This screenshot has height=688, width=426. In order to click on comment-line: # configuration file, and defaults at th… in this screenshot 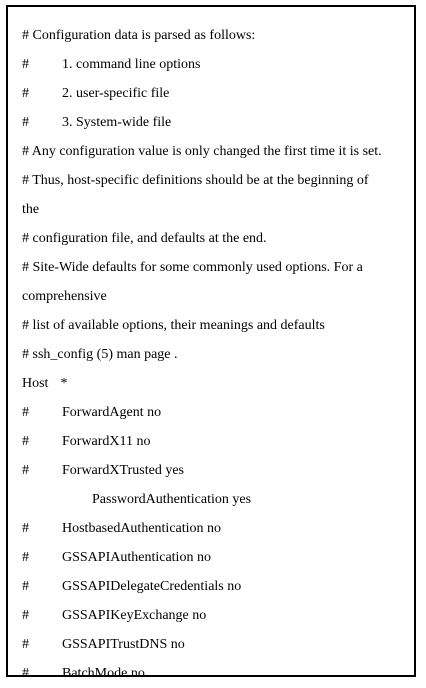, I will do `click(215, 238)`.